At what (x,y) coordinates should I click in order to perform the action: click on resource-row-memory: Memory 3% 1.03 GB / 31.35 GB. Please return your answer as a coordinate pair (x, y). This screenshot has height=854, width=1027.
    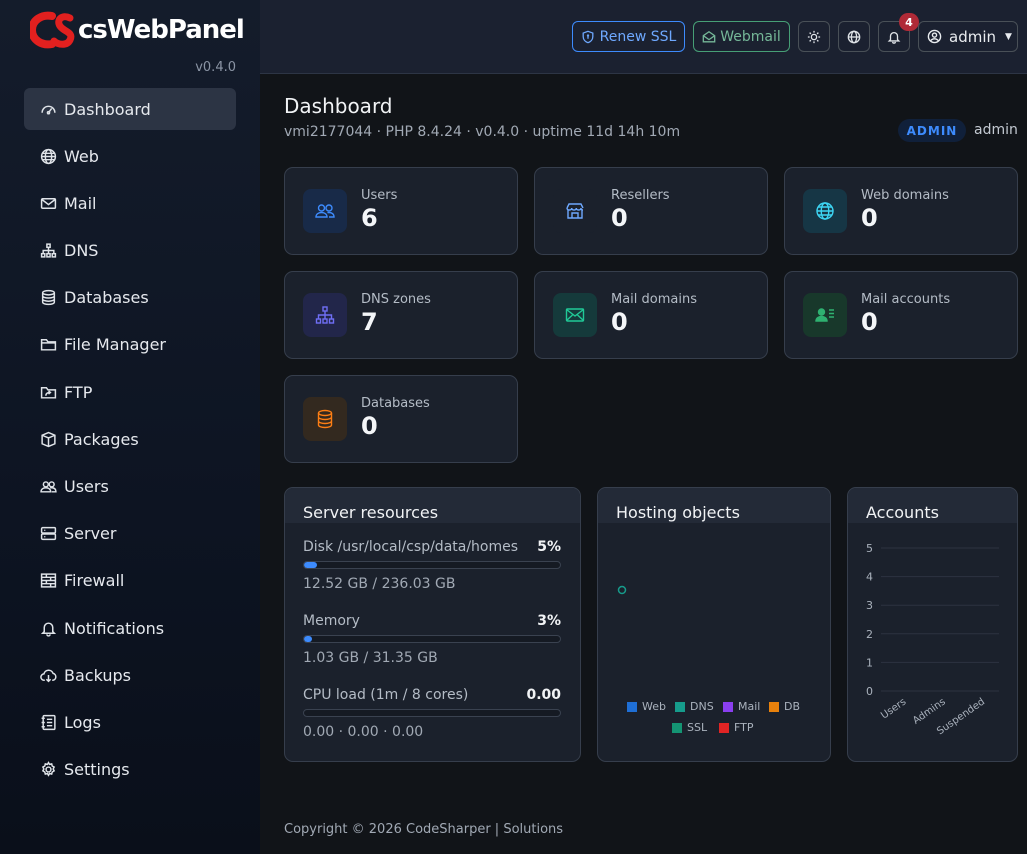
    Looking at the image, I should click on (432, 639).